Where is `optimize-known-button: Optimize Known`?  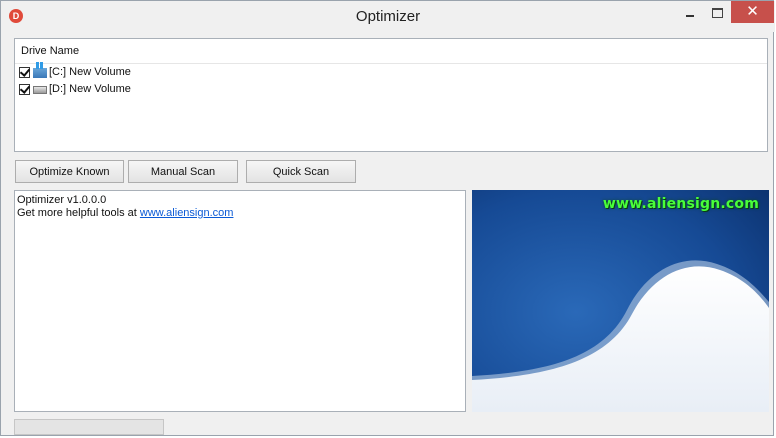 optimize-known-button: Optimize Known is located at coordinates (69, 171).